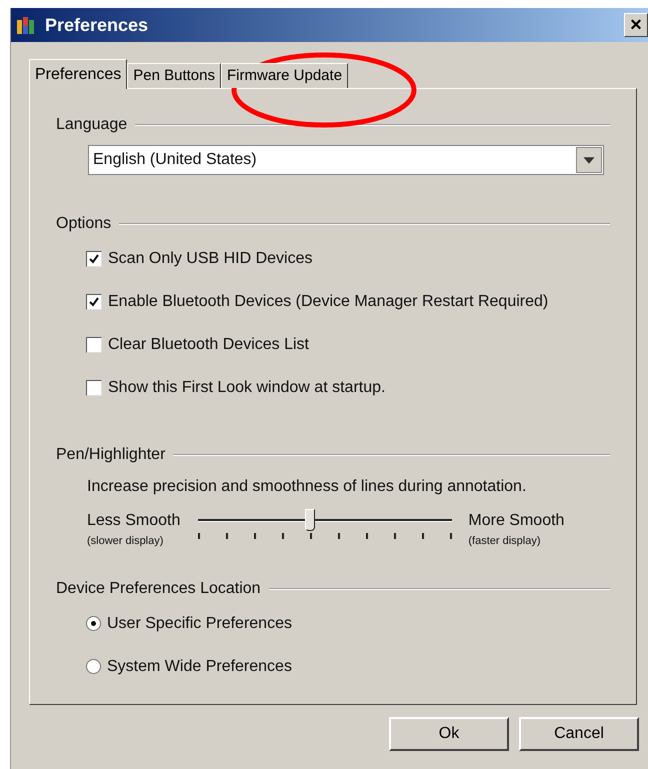 This screenshot has height=769, width=648. I want to click on window-title: Preferences, so click(96, 25).